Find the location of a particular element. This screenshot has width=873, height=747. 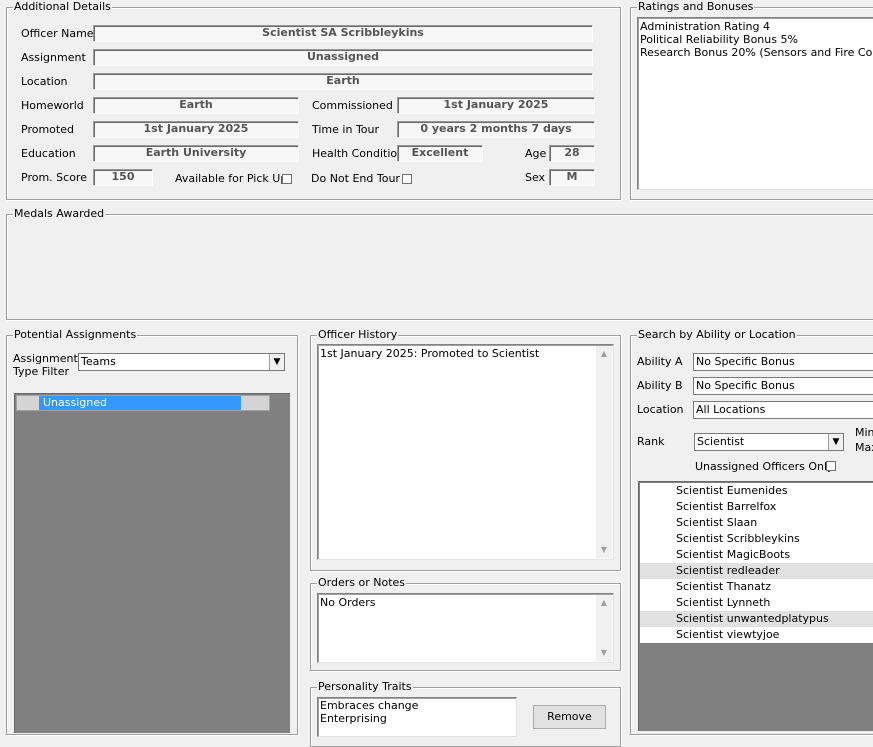

officer-list-item: Scientist MagicBoots is located at coordinates (756, 555).